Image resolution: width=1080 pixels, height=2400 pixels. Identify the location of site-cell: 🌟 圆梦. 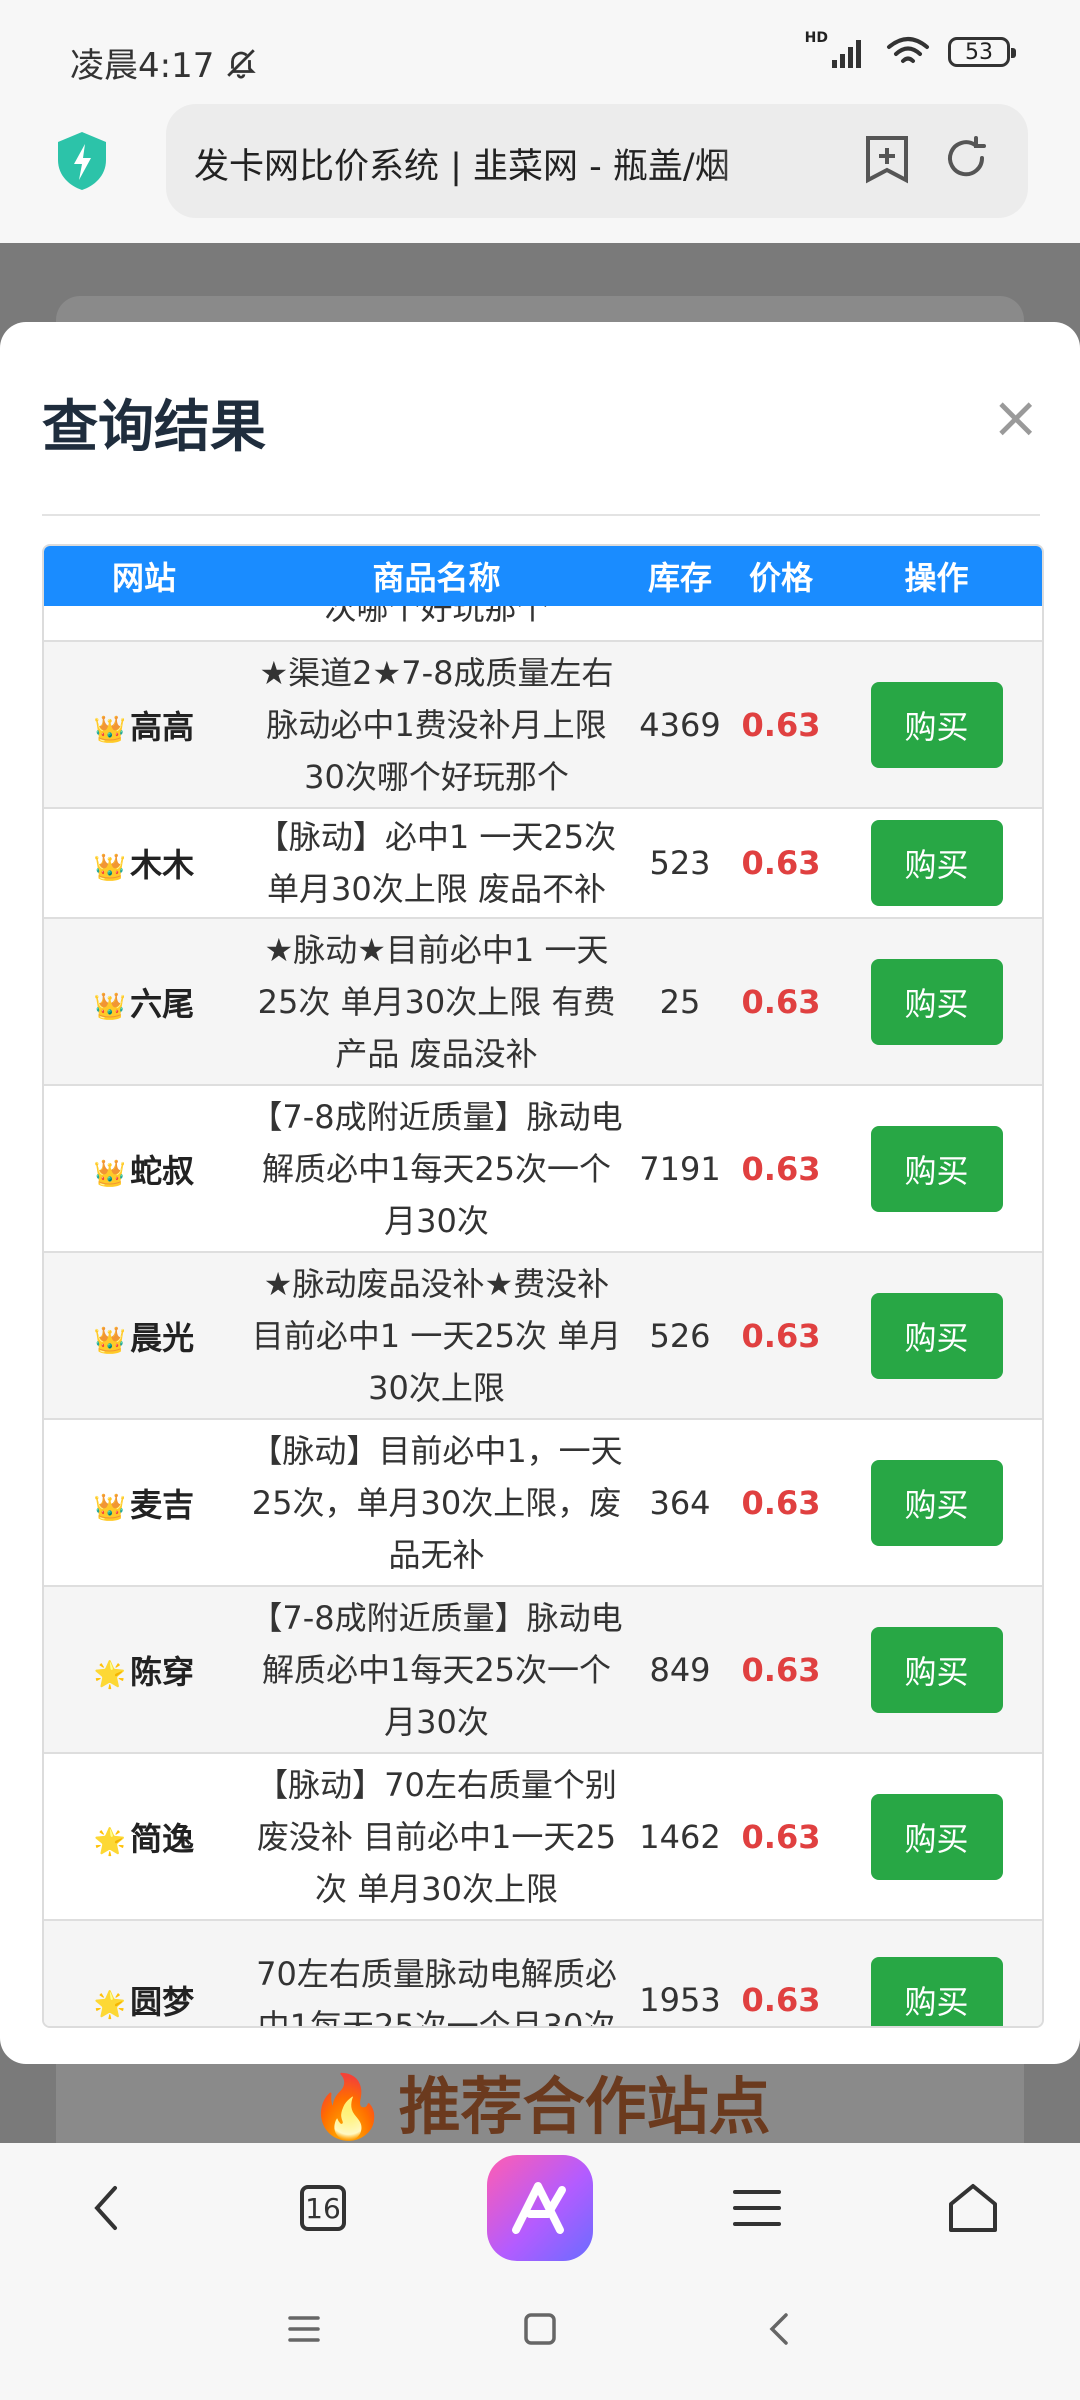
(144, 1973).